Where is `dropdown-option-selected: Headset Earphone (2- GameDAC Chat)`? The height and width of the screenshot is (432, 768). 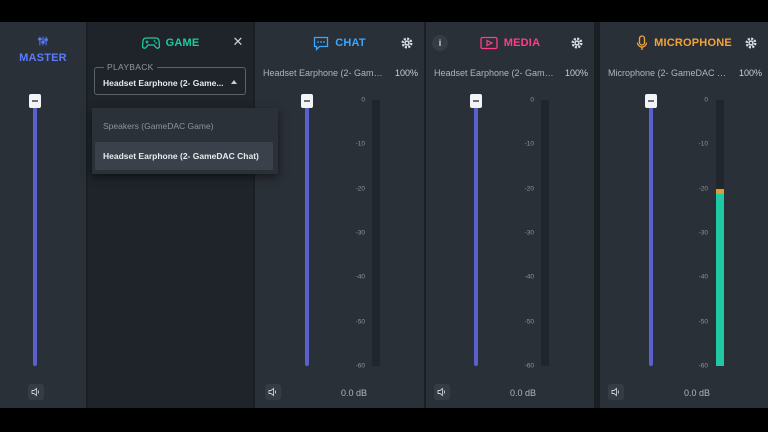 dropdown-option-selected: Headset Earphone (2- GameDAC Chat) is located at coordinates (184, 156).